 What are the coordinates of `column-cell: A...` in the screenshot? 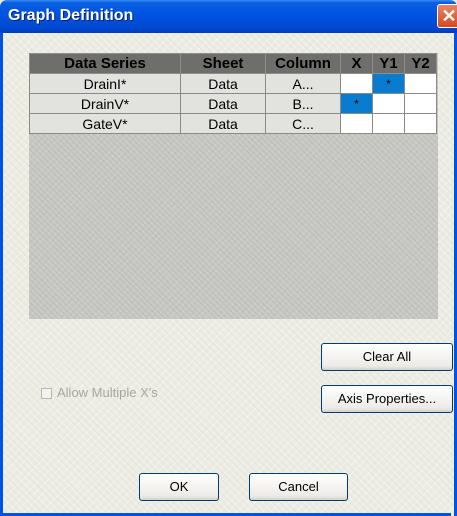 It's located at (303, 83).